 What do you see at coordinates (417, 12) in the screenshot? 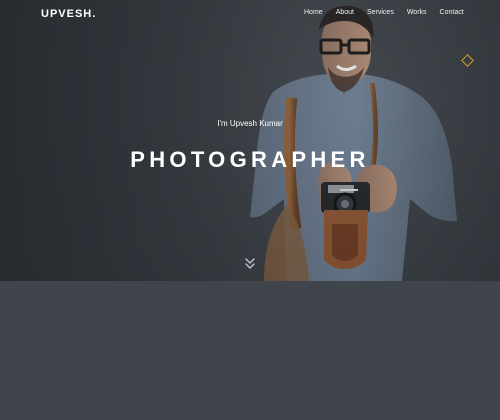
I see `nav-works: Works` at bounding box center [417, 12].